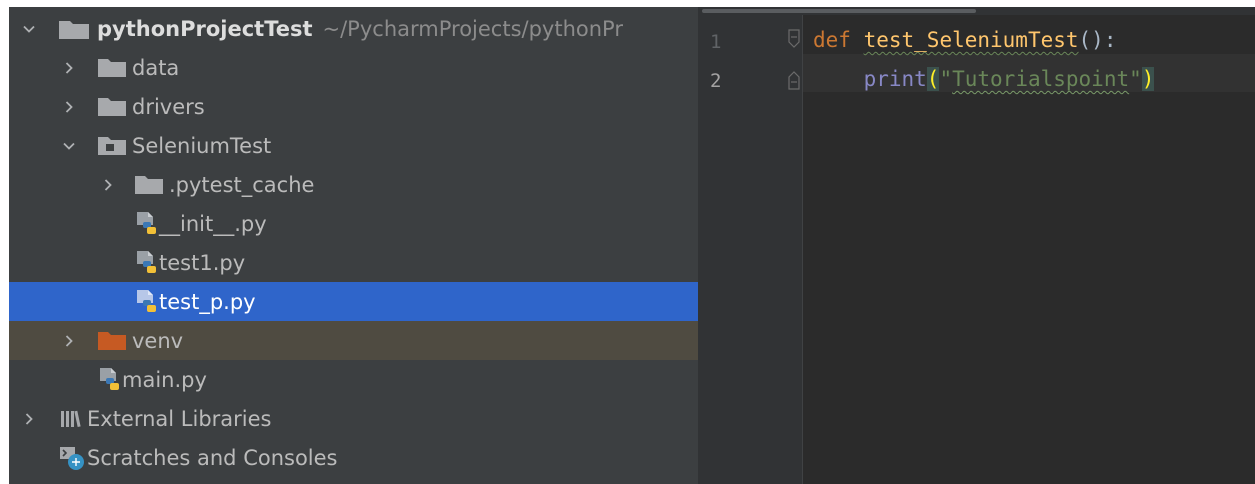  Describe the element at coordinates (353, 418) in the screenshot. I see `tree-item-external-libraries: External Libraries` at that location.